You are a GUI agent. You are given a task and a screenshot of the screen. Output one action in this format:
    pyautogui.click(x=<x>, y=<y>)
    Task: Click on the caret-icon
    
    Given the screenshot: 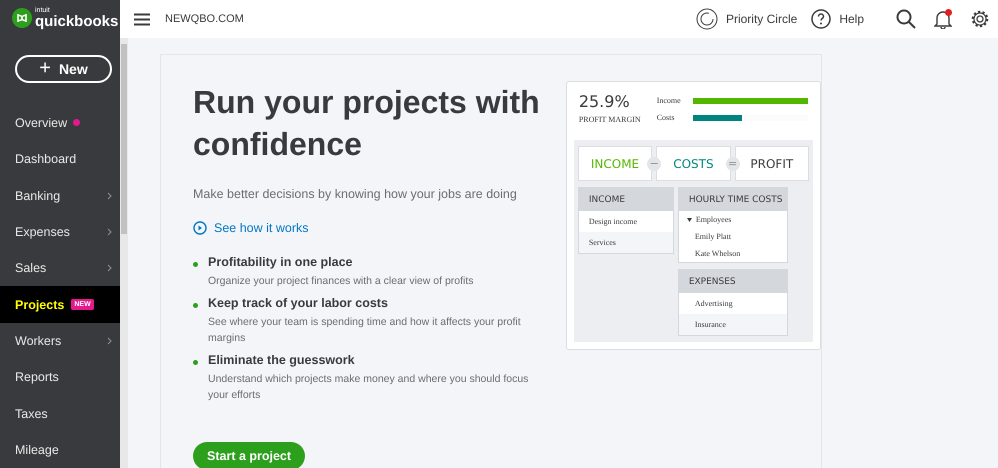 What is the action you would take?
    pyautogui.click(x=689, y=220)
    